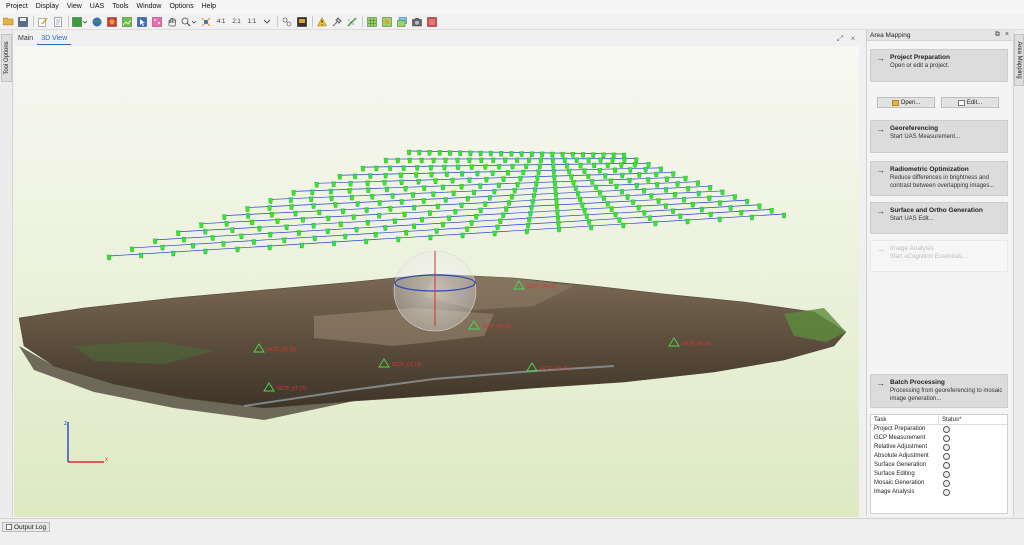 Image resolution: width=1024 pixels, height=545 pixels. I want to click on area-mapping-tab: Area Mapping, so click(1019, 60).